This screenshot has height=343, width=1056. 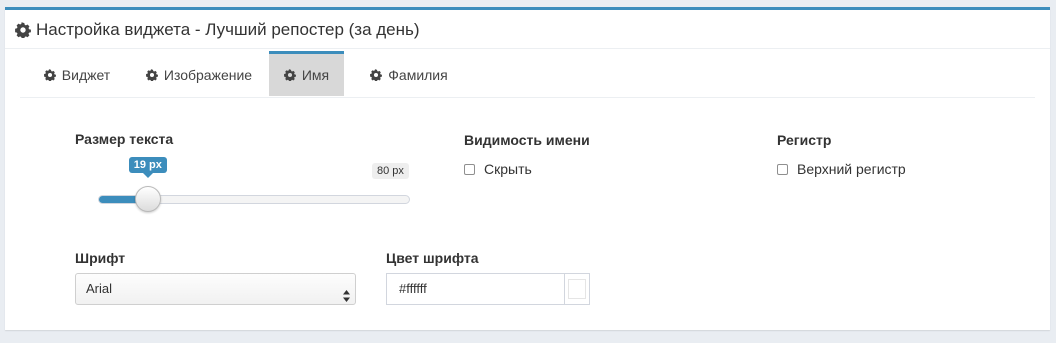 What do you see at coordinates (418, 74) in the screenshot?
I see `tab-label: Фамилия` at bounding box center [418, 74].